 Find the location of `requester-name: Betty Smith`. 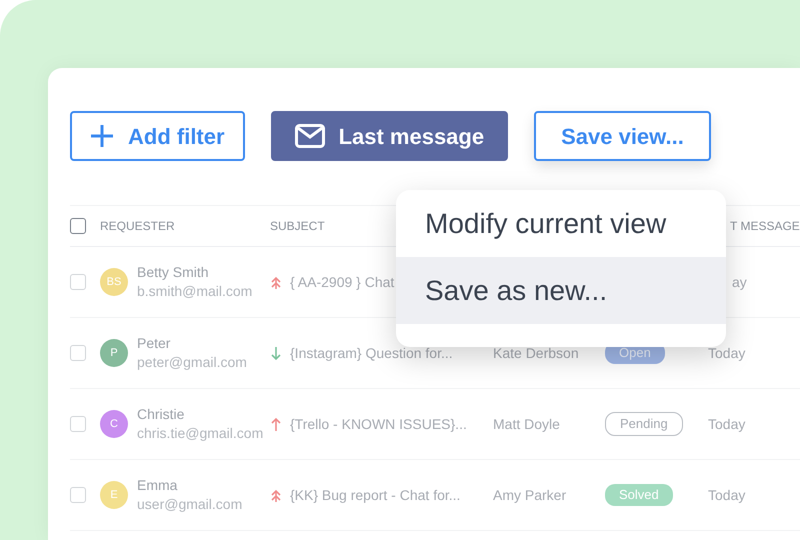

requester-name: Betty Smith is located at coordinates (173, 272).